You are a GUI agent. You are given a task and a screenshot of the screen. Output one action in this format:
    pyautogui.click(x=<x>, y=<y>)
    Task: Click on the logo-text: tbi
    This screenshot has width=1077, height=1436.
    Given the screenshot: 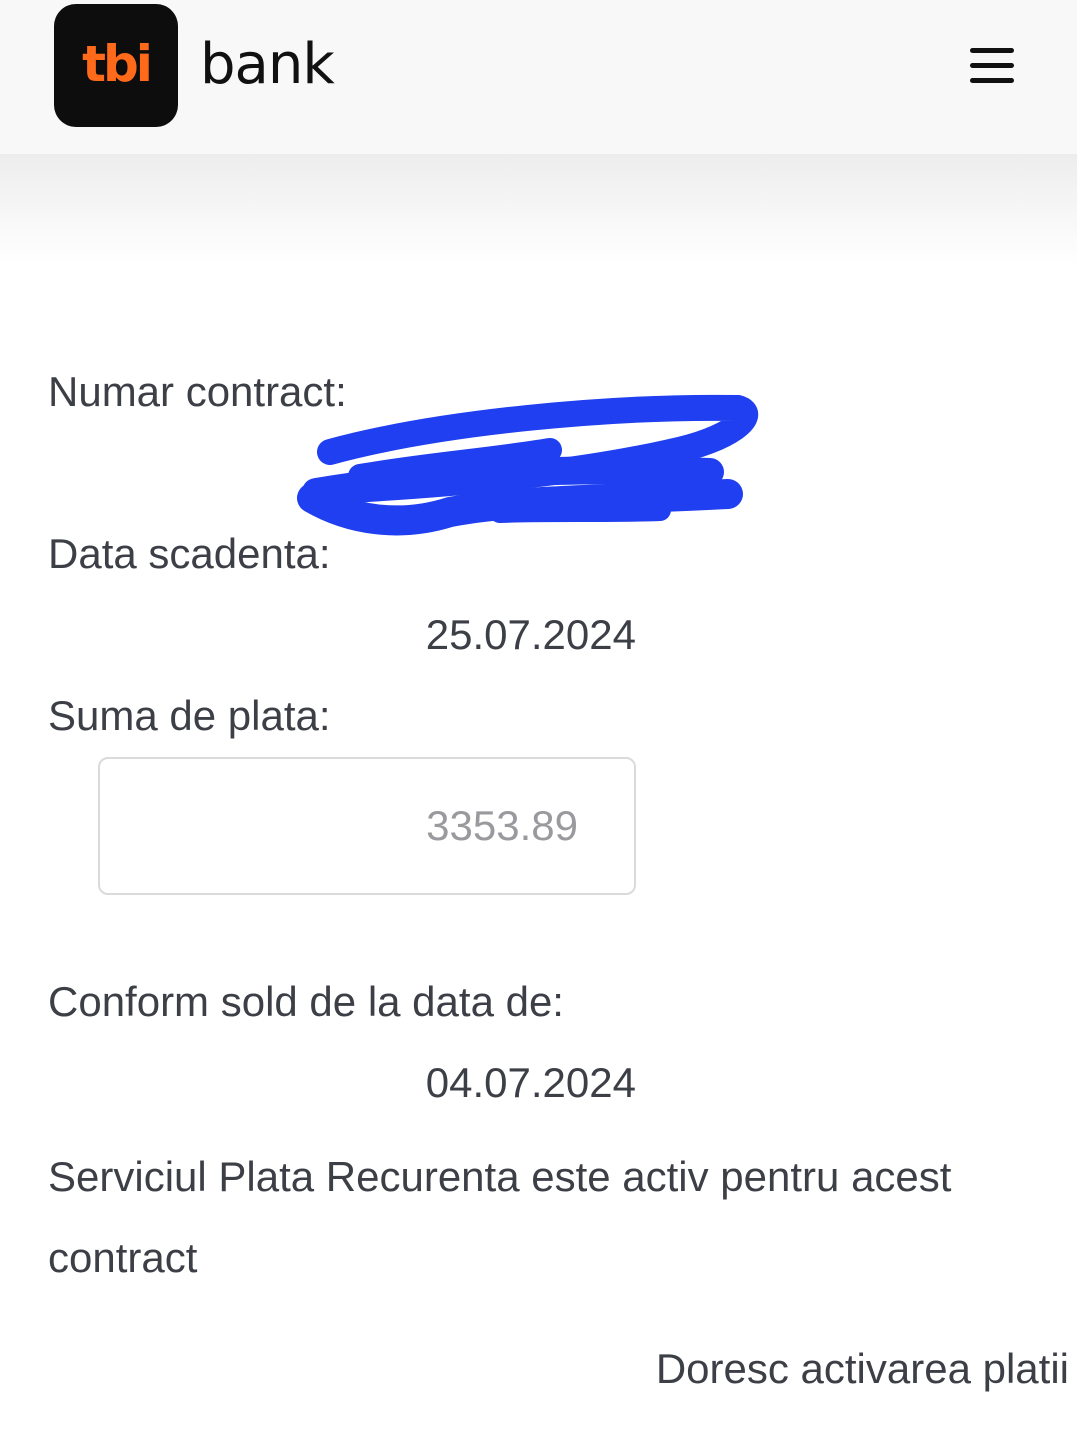 What is the action you would take?
    pyautogui.click(x=117, y=64)
    